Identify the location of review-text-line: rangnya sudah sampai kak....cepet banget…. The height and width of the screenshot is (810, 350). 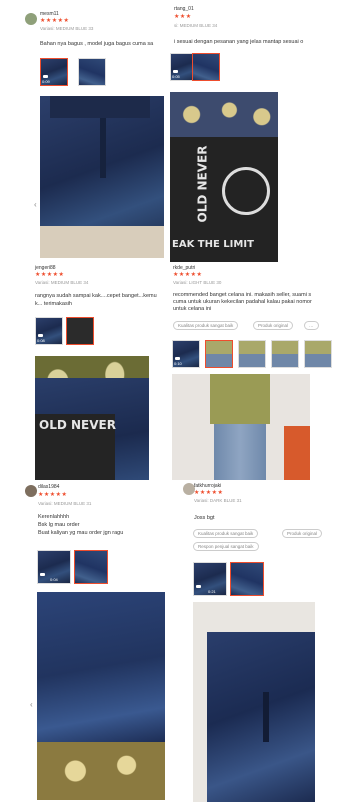
(96, 296).